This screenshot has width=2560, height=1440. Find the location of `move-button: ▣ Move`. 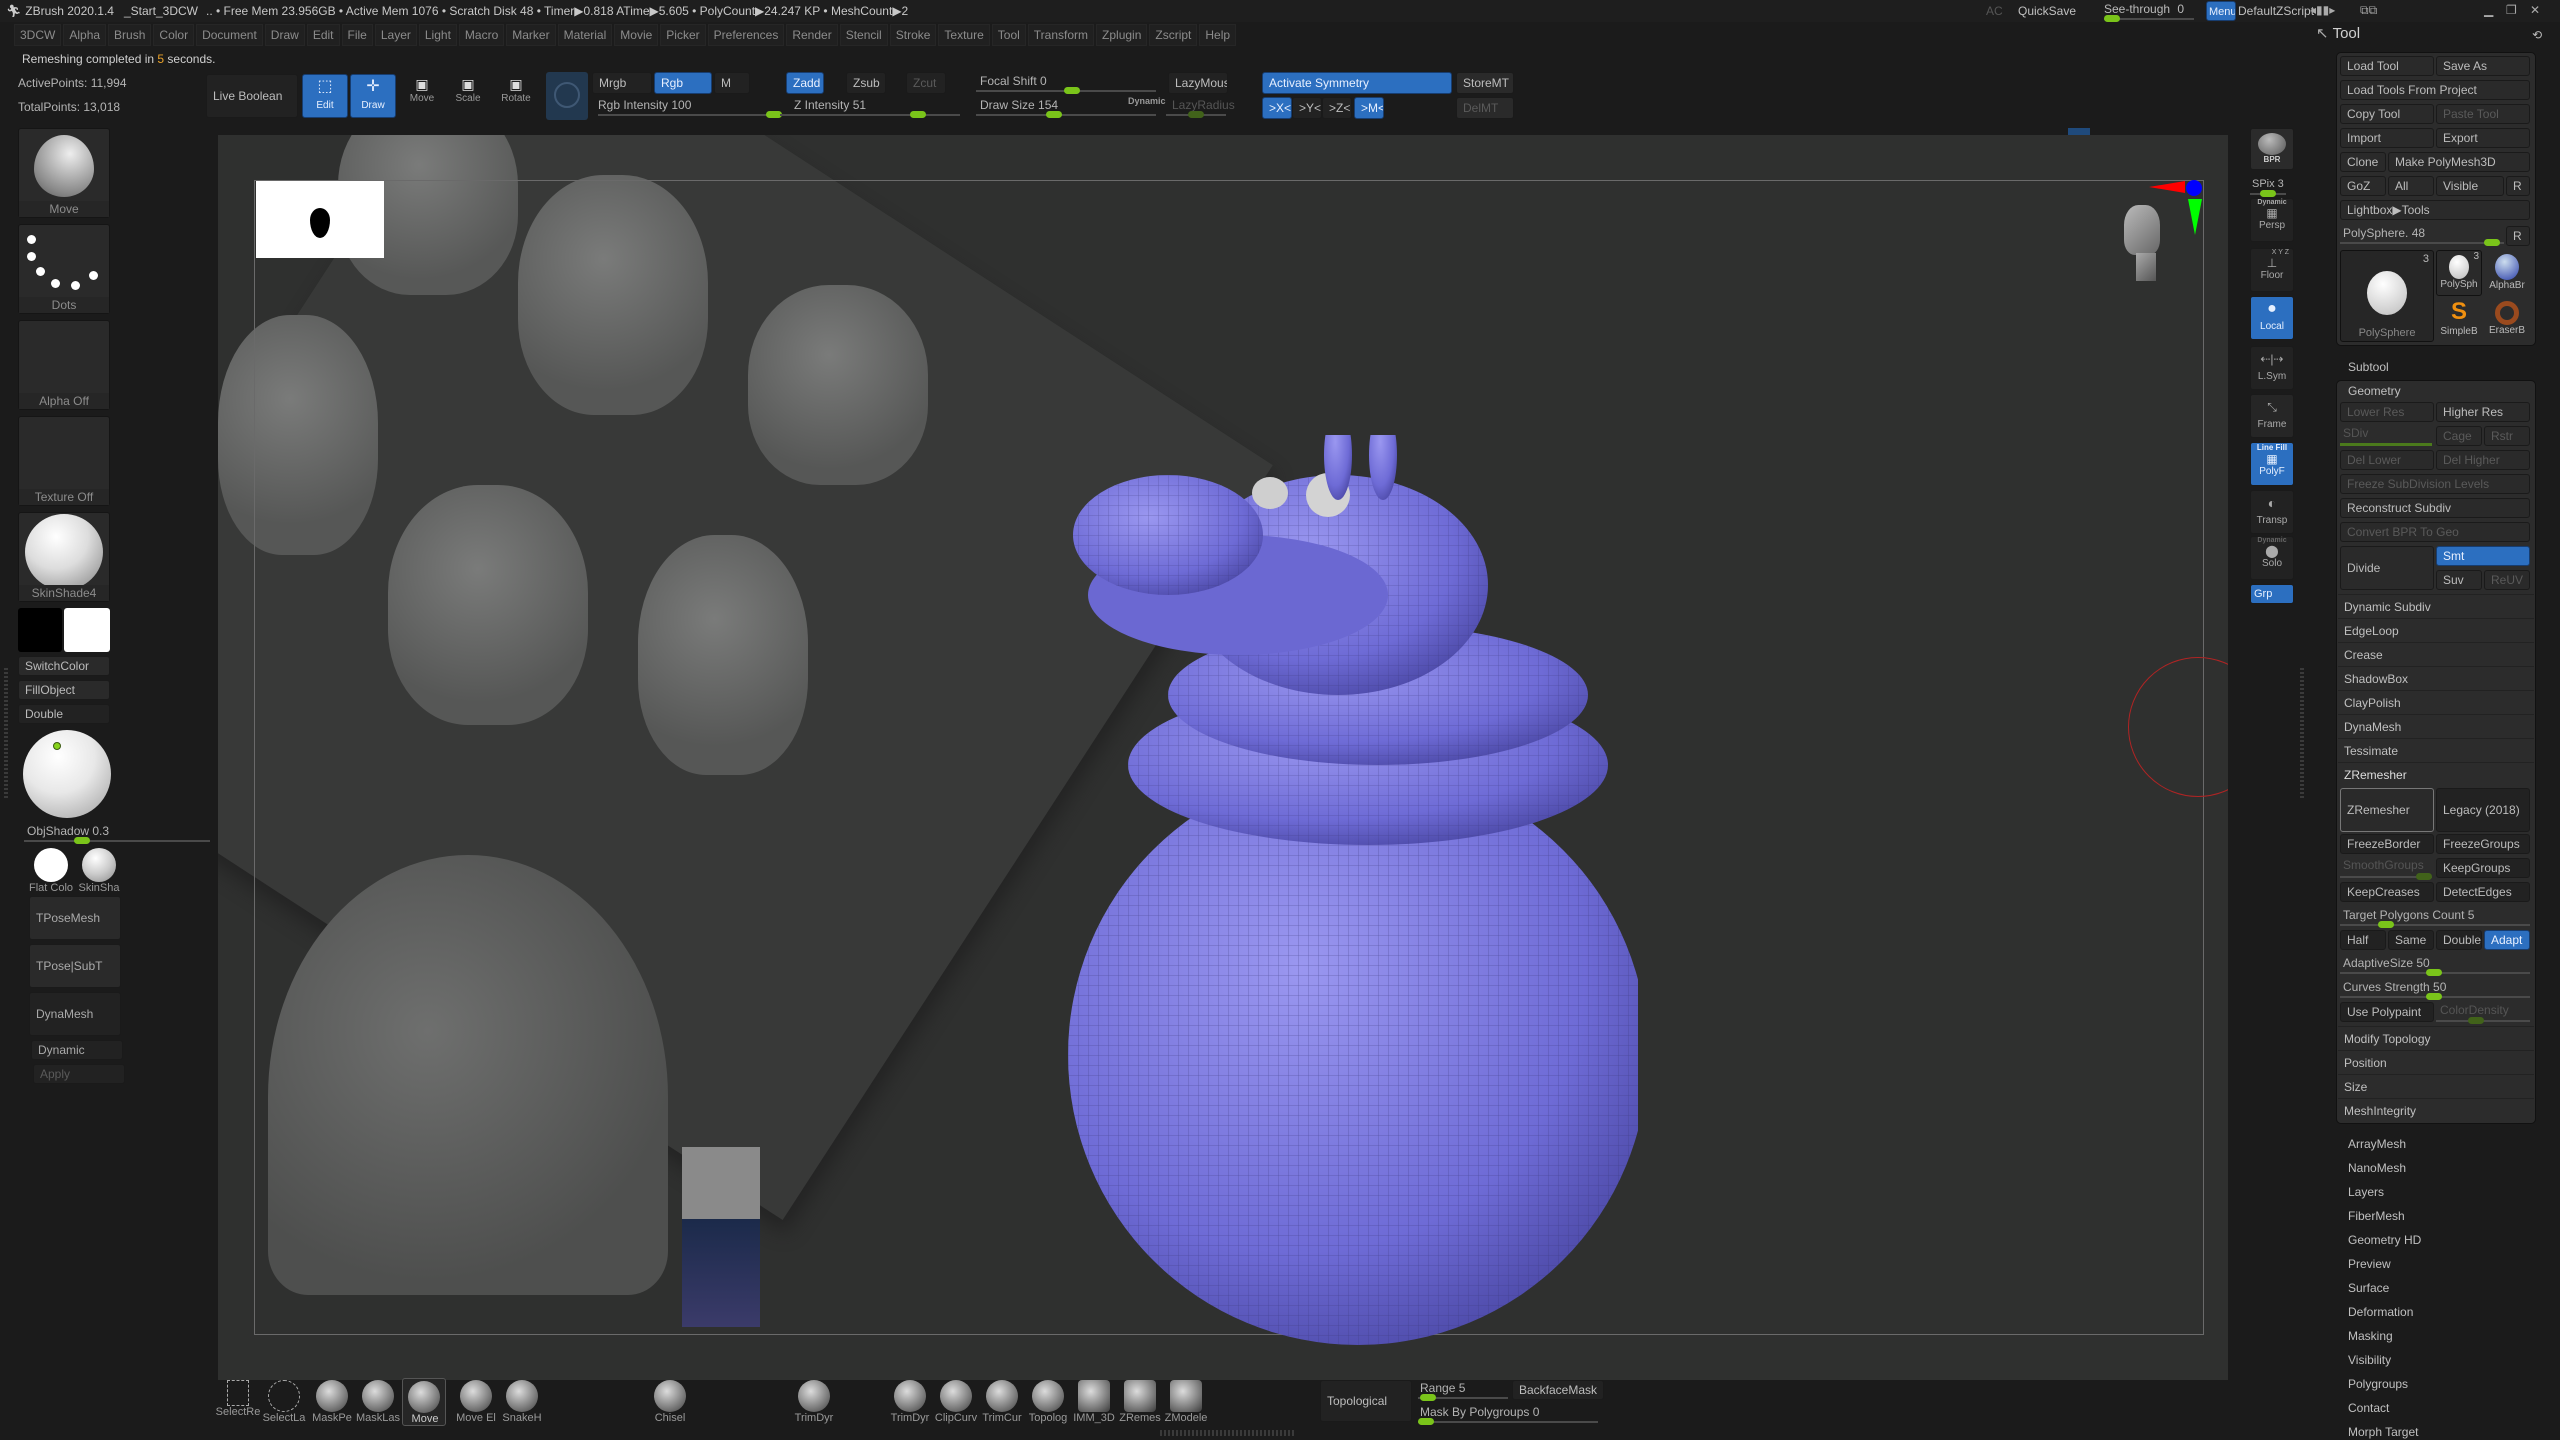

move-button: ▣ Move is located at coordinates (422, 97).